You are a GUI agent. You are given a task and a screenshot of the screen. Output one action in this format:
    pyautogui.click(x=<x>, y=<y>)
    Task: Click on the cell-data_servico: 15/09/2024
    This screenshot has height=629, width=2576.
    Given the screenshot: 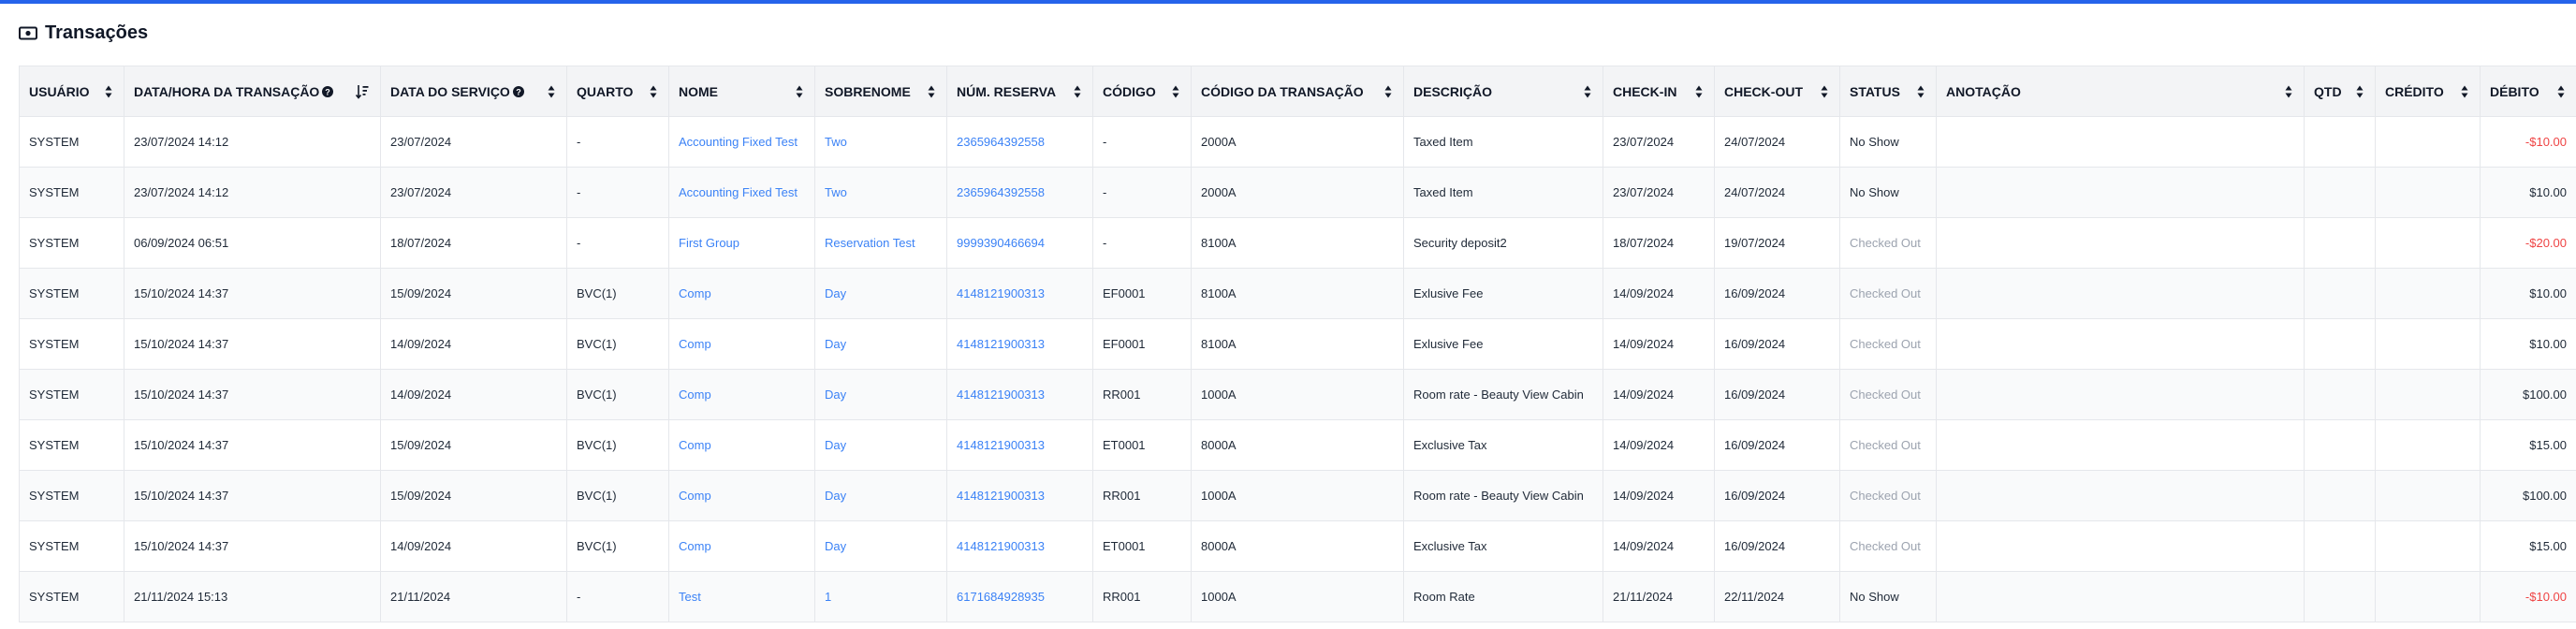 What is the action you would take?
    pyautogui.click(x=473, y=293)
    